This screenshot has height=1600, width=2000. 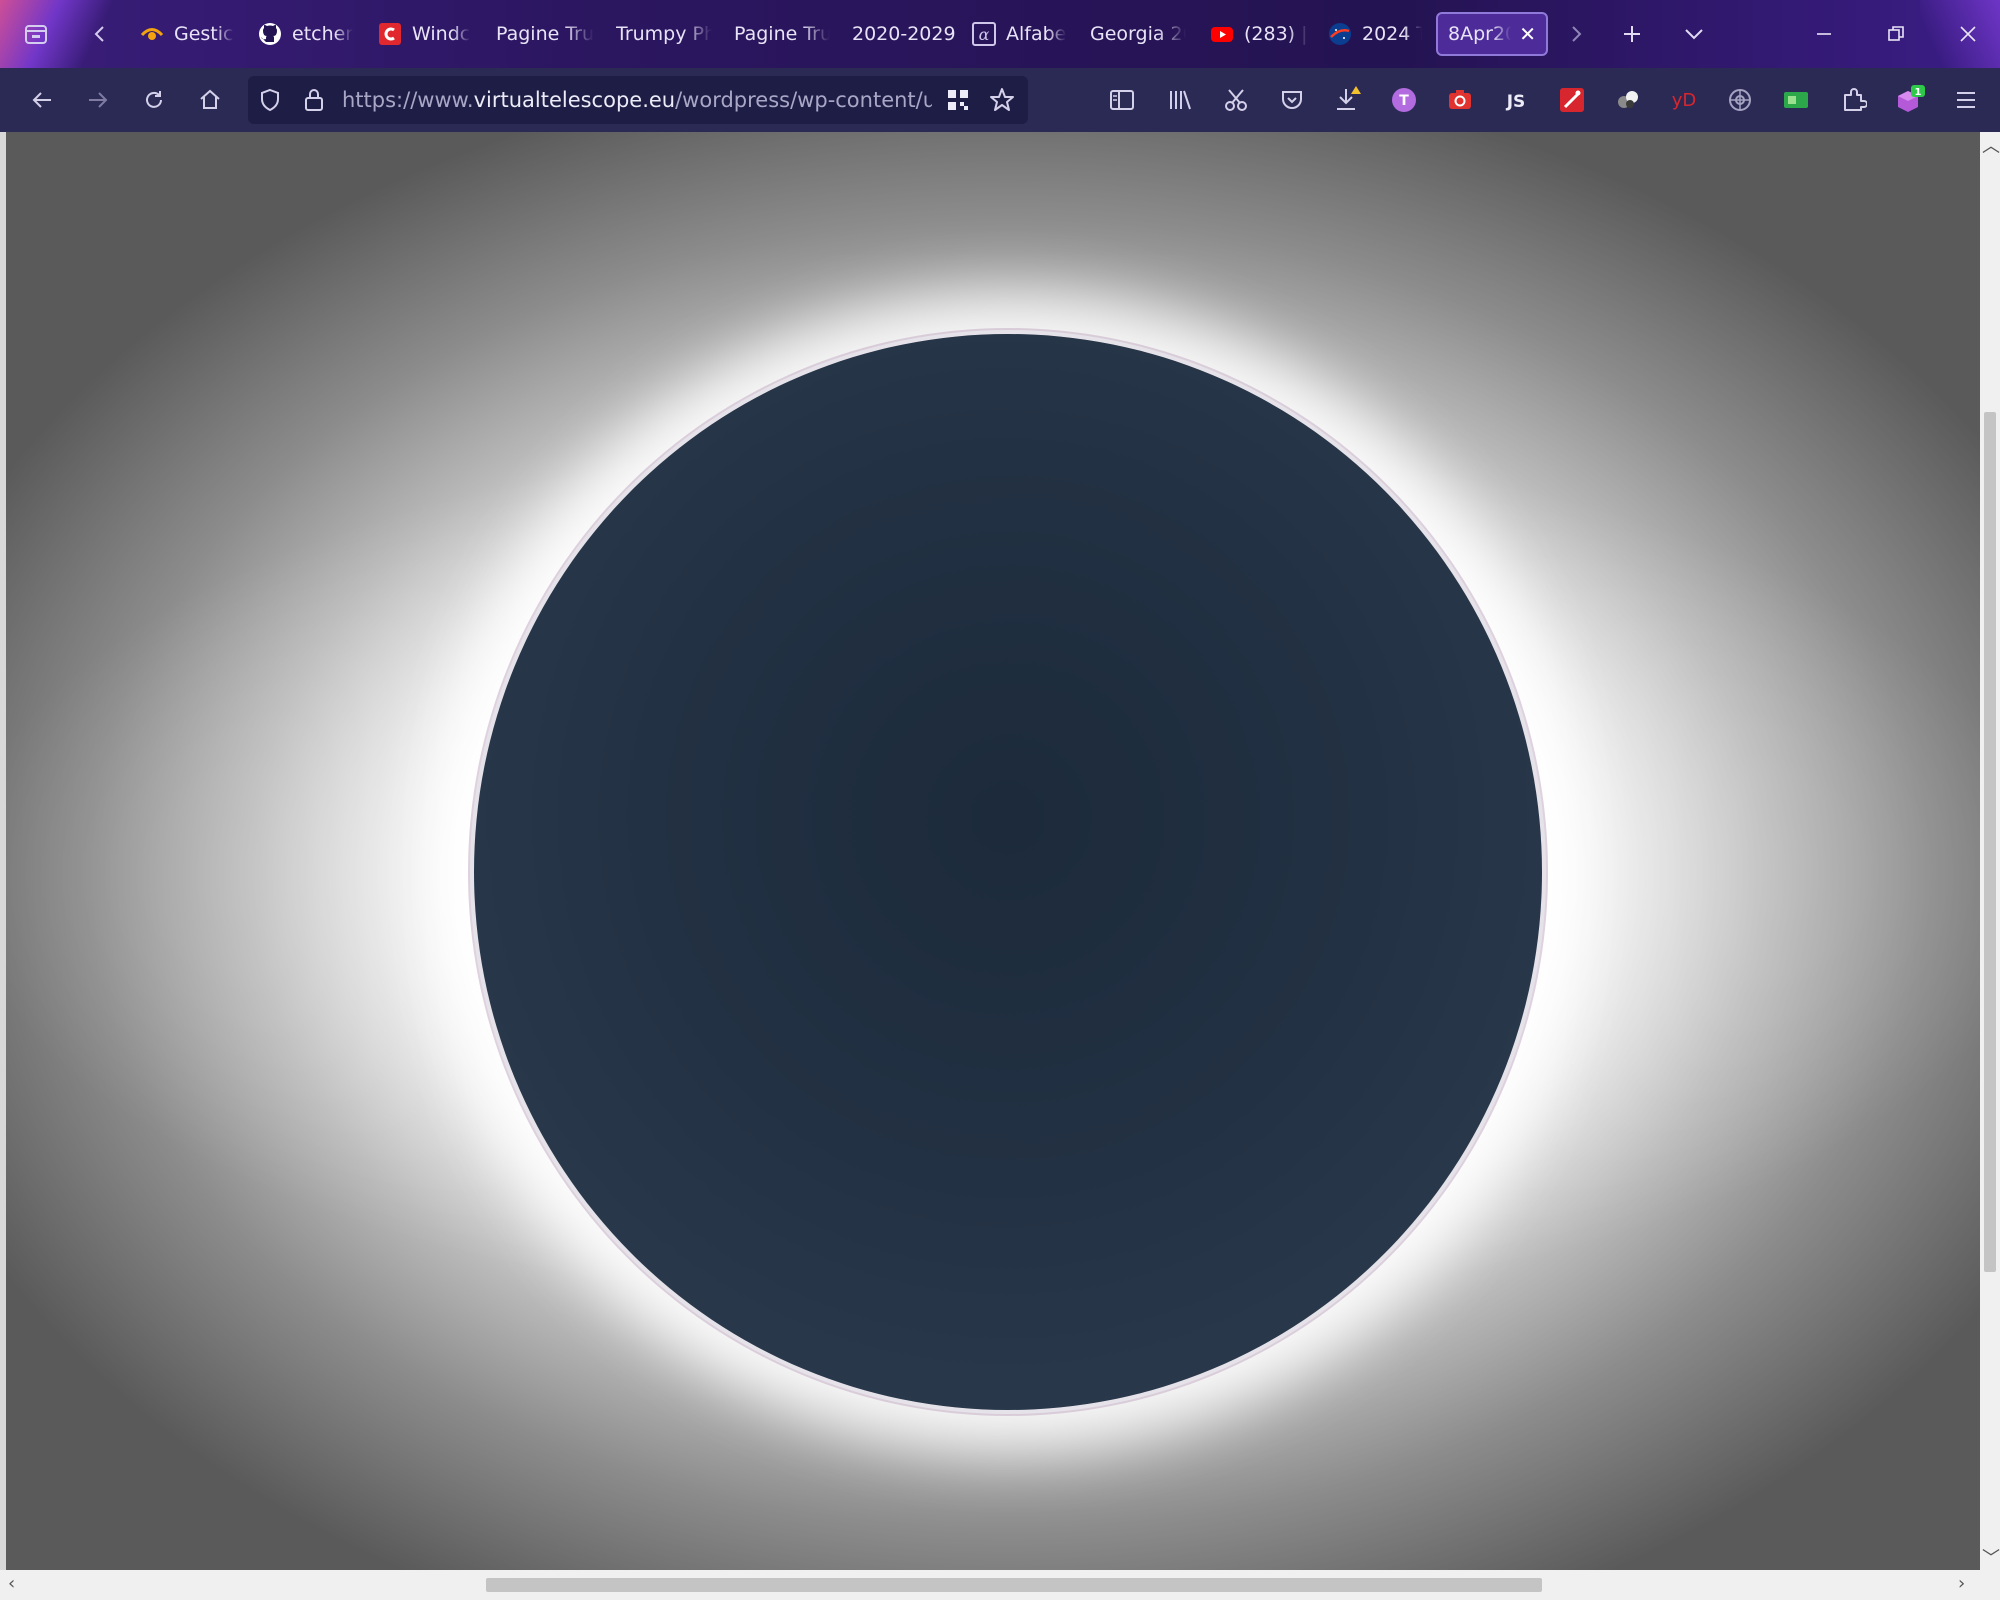 I want to click on color-picker-button, so click(x=1572, y=100).